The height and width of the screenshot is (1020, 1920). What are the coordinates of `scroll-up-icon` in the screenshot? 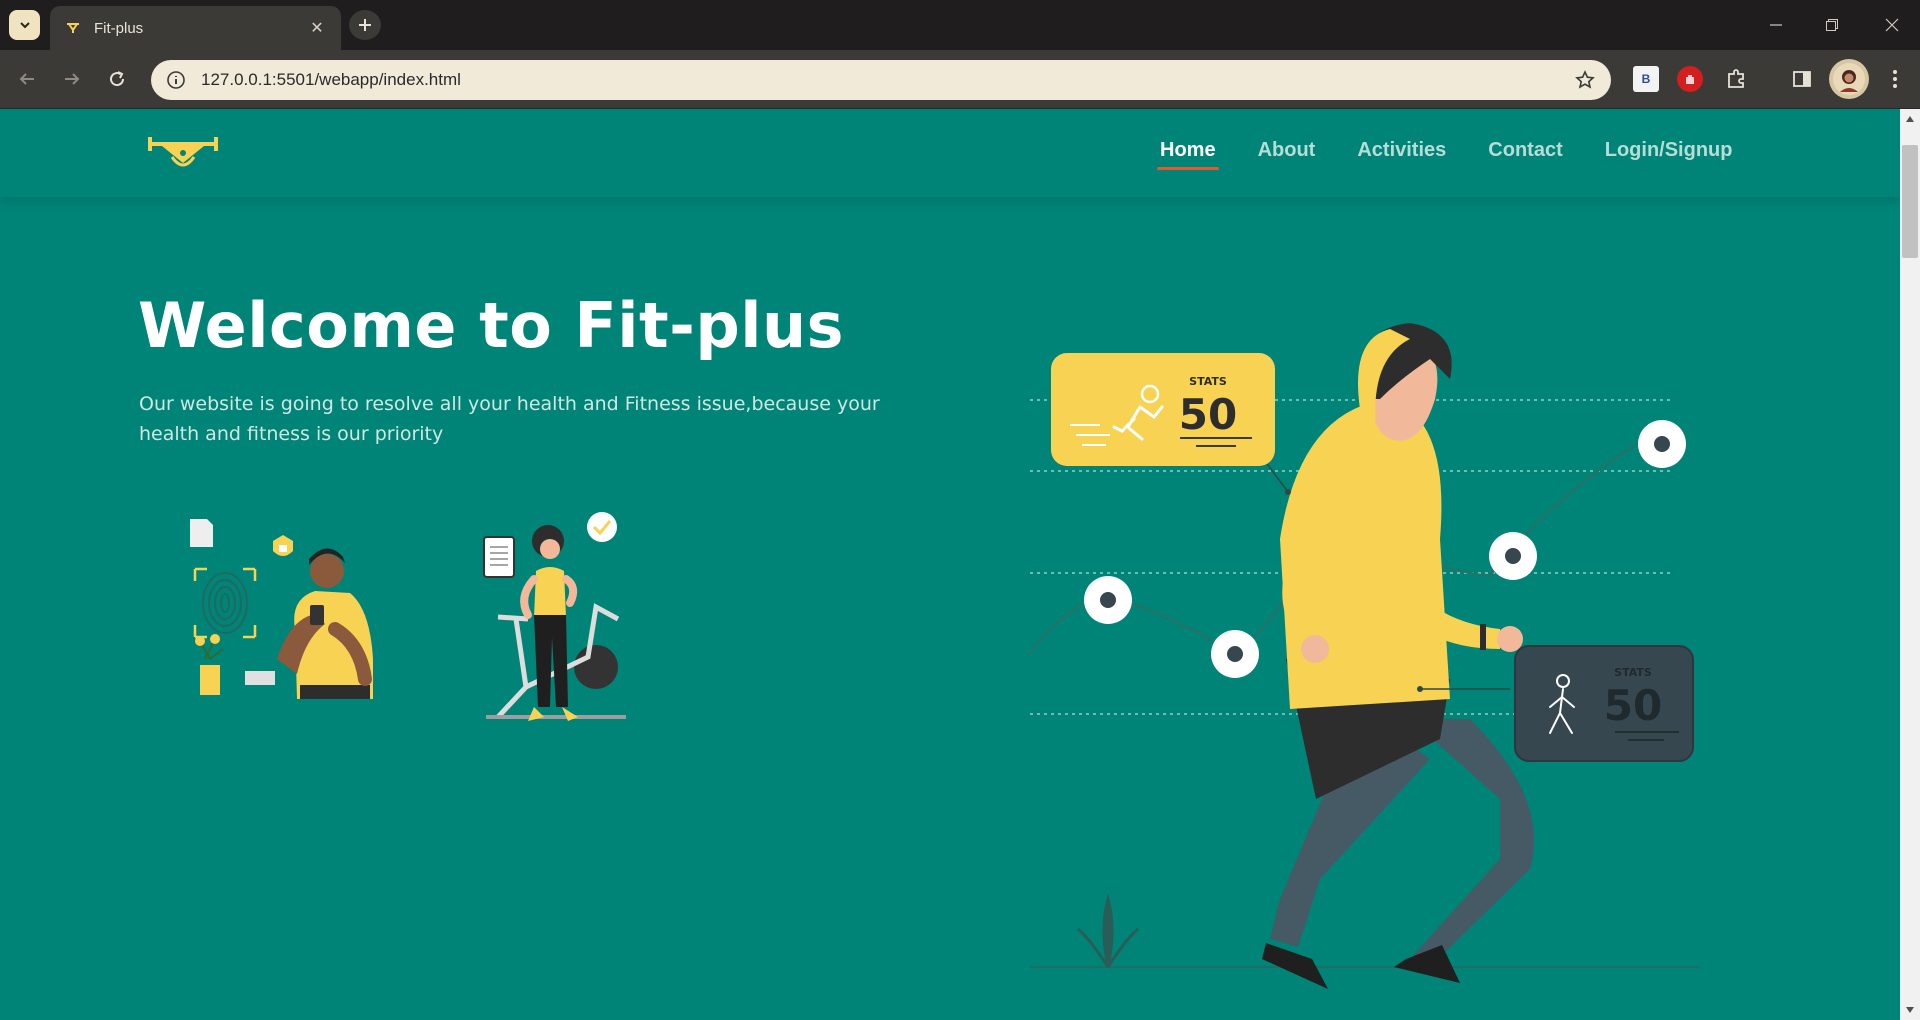 It's located at (1910, 119).